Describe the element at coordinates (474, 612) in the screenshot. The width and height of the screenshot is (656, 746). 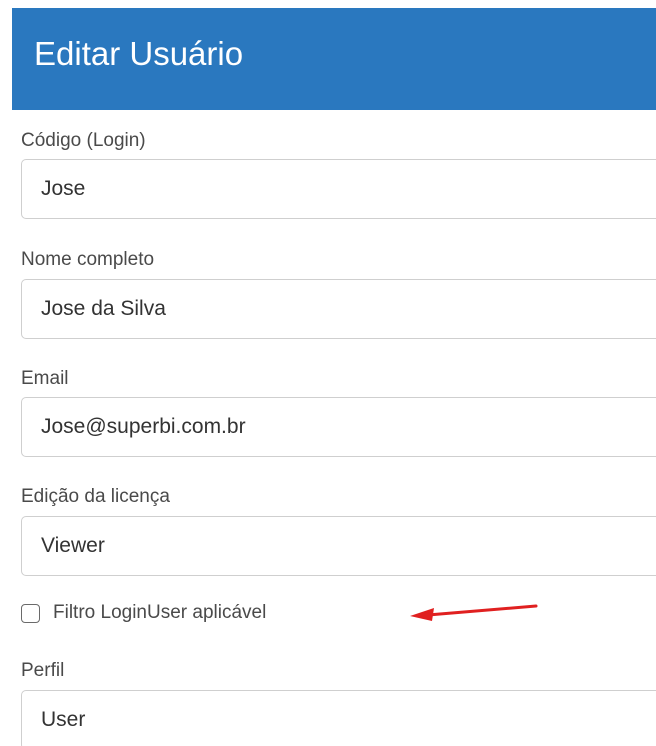
I see `arrow-left-icon` at that location.